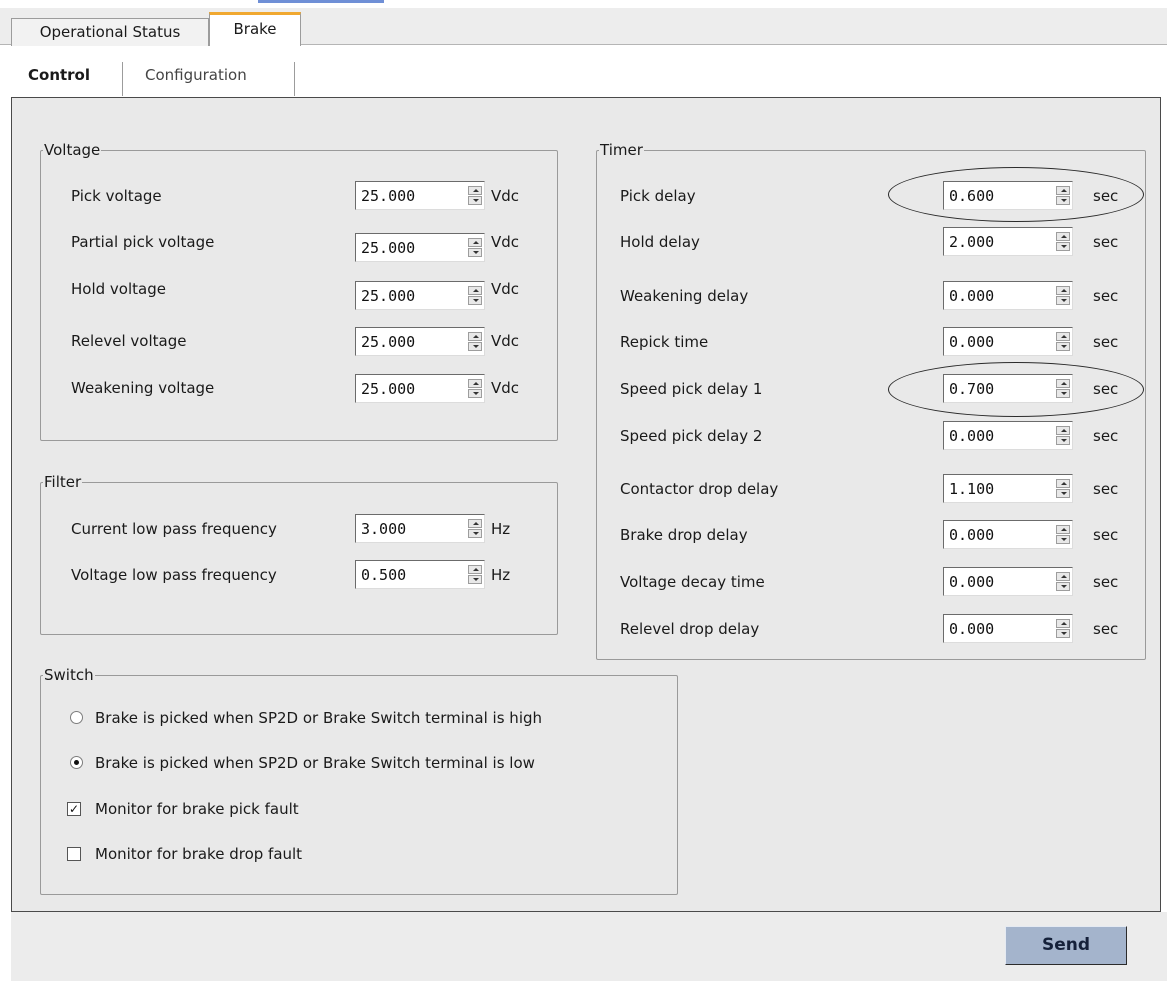 The image size is (1167, 981). I want to click on weakening-voltage-spinbox, so click(420, 388).